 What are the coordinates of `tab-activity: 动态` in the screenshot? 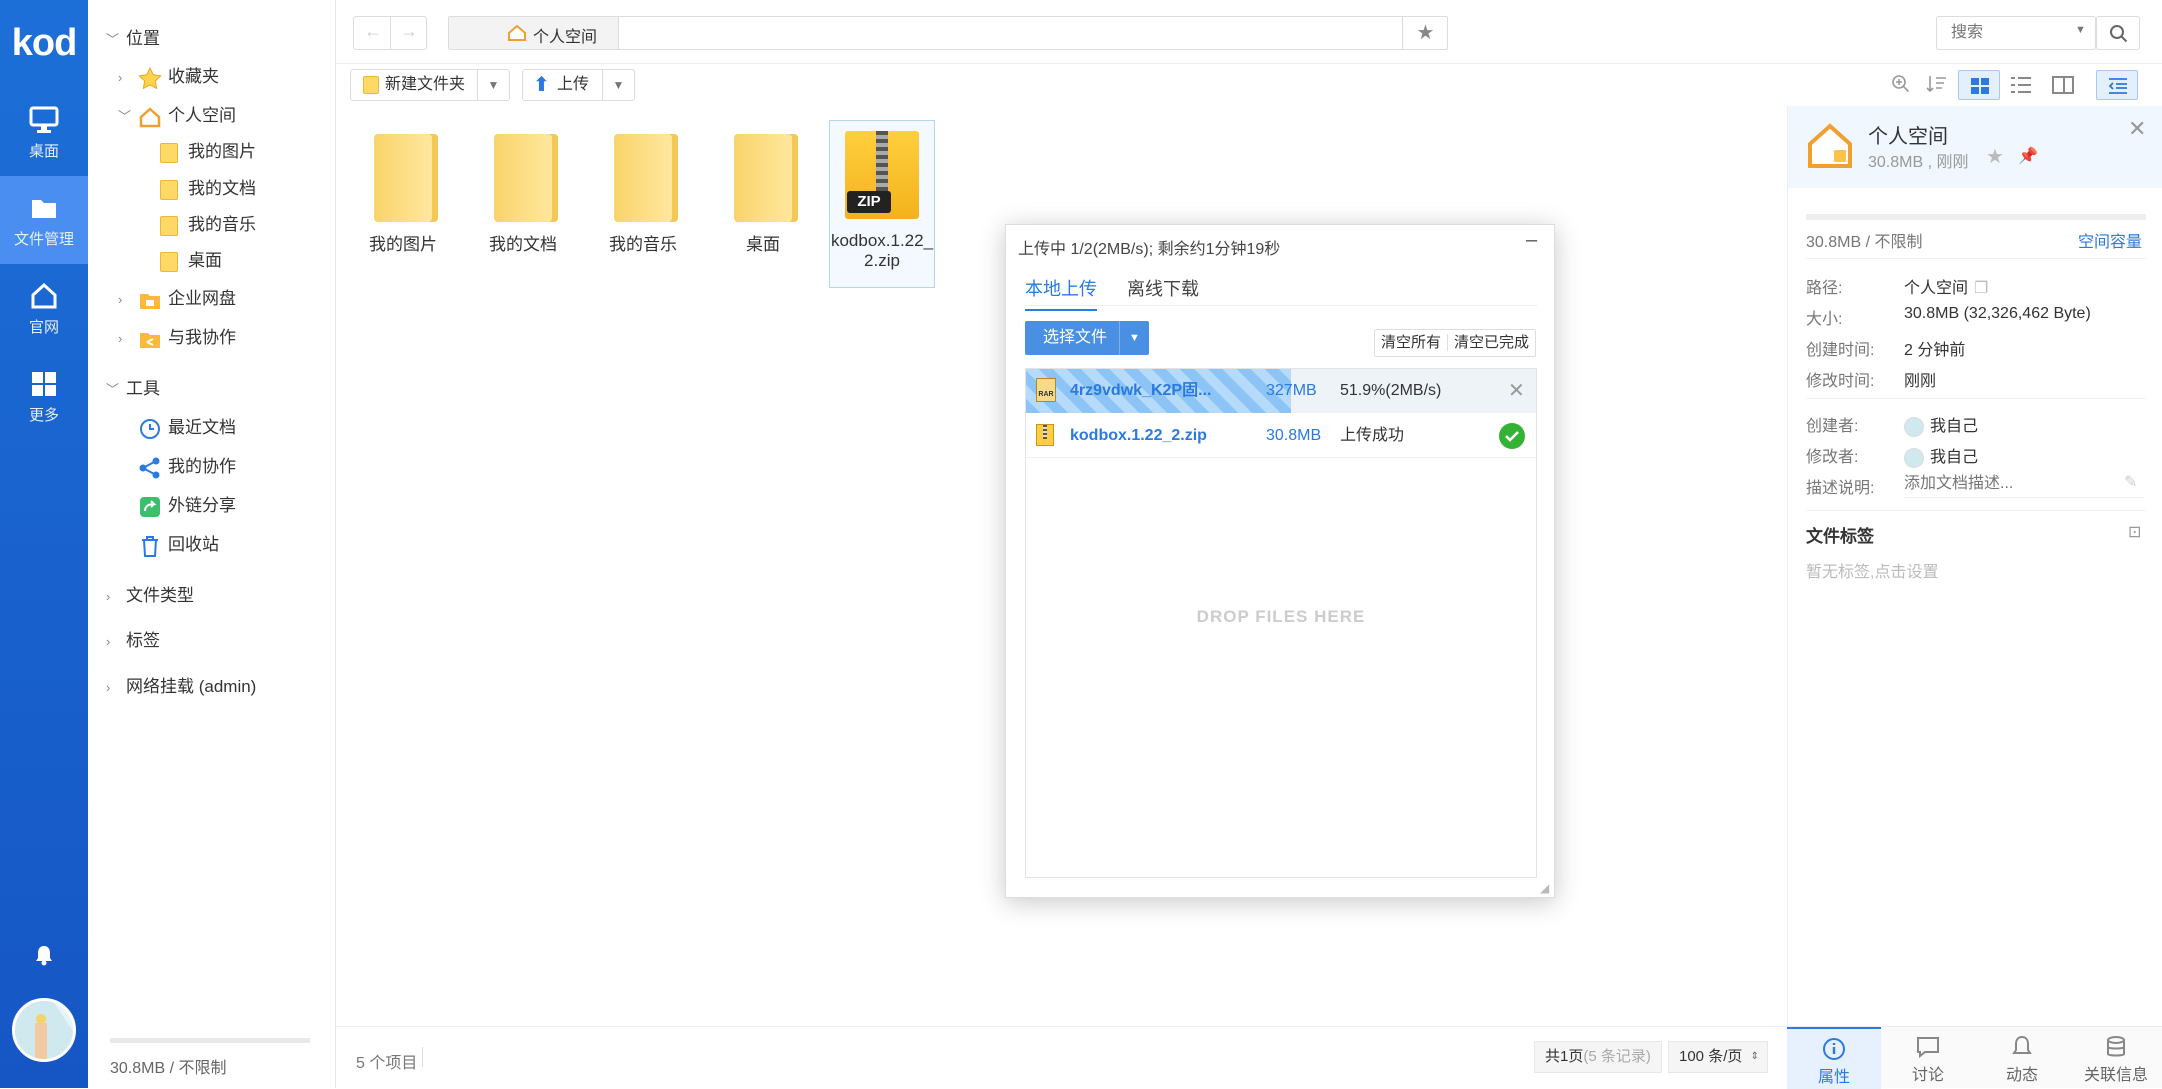 It's located at (2022, 1058).